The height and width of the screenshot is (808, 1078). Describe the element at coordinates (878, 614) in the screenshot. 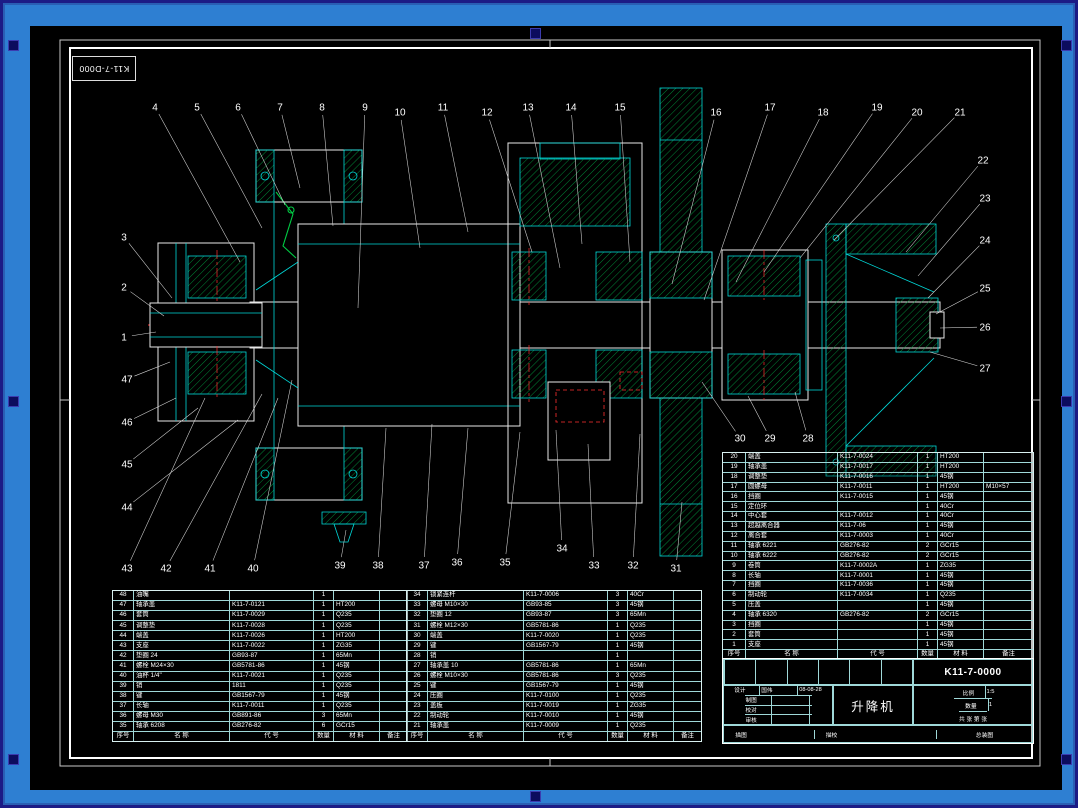

I see `table-row: 4 轴承 6320 GB276-82 2 GCr15` at that location.